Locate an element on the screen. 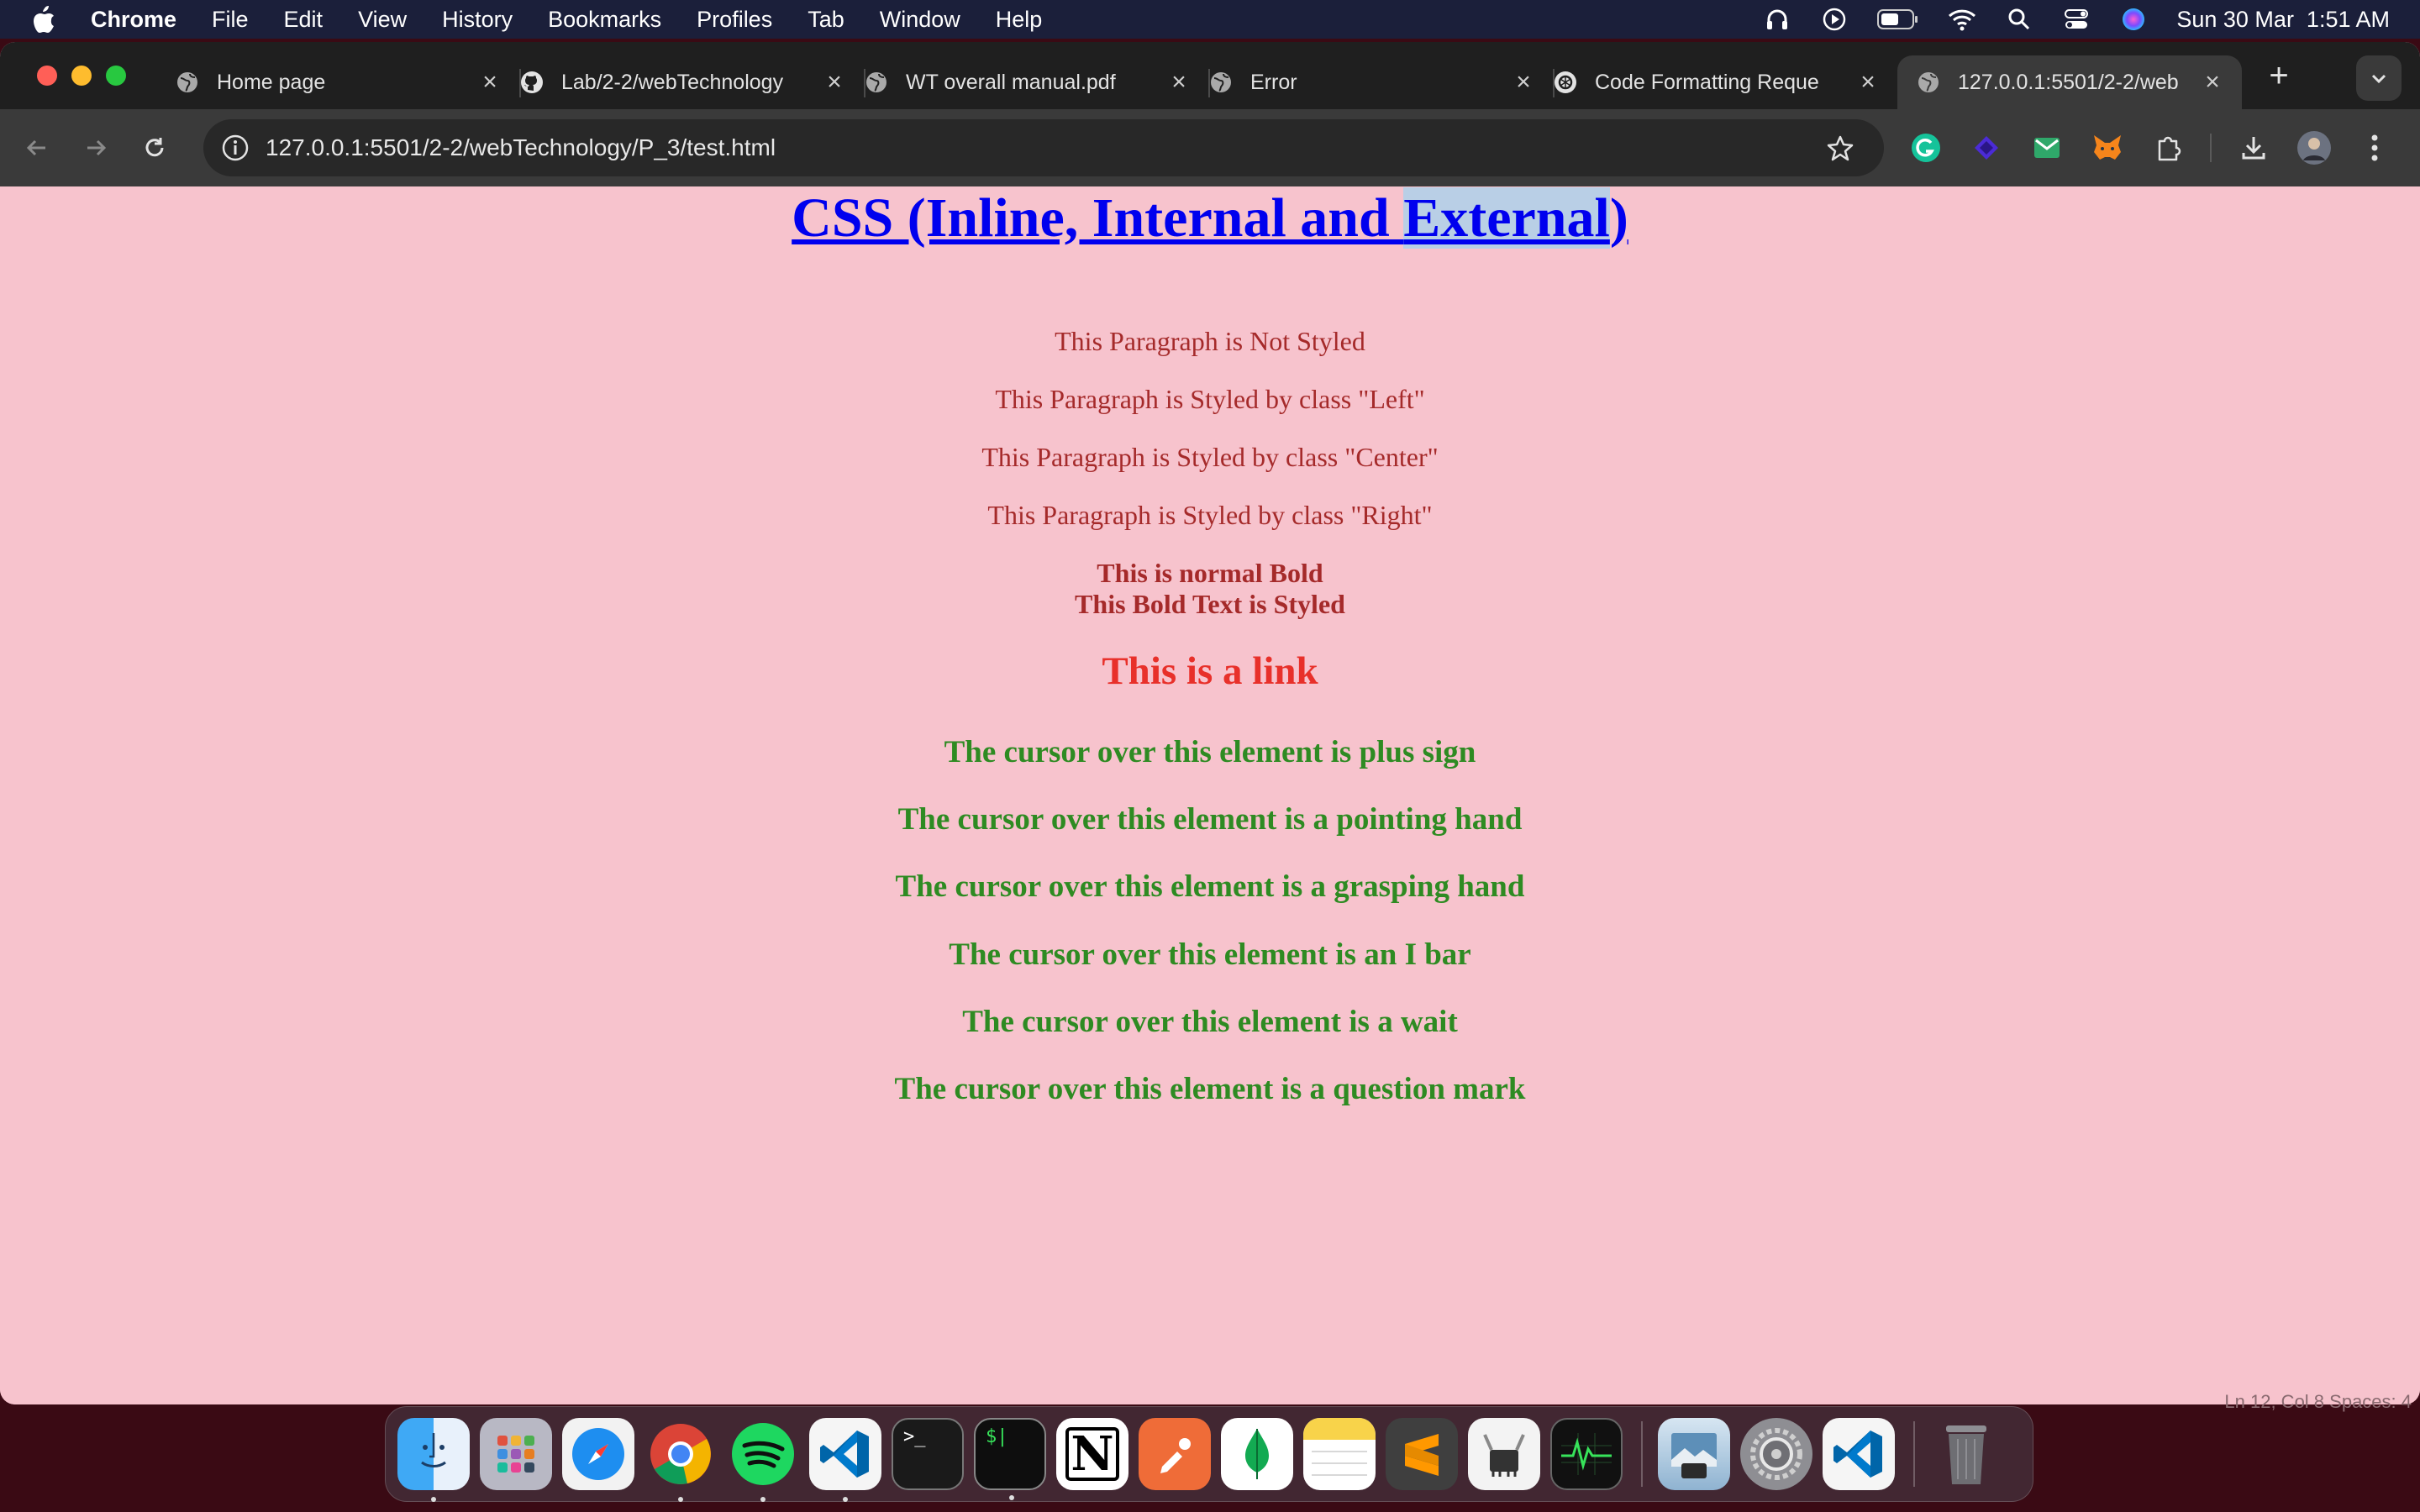  tab-error: Error × is located at coordinates (1381, 82).